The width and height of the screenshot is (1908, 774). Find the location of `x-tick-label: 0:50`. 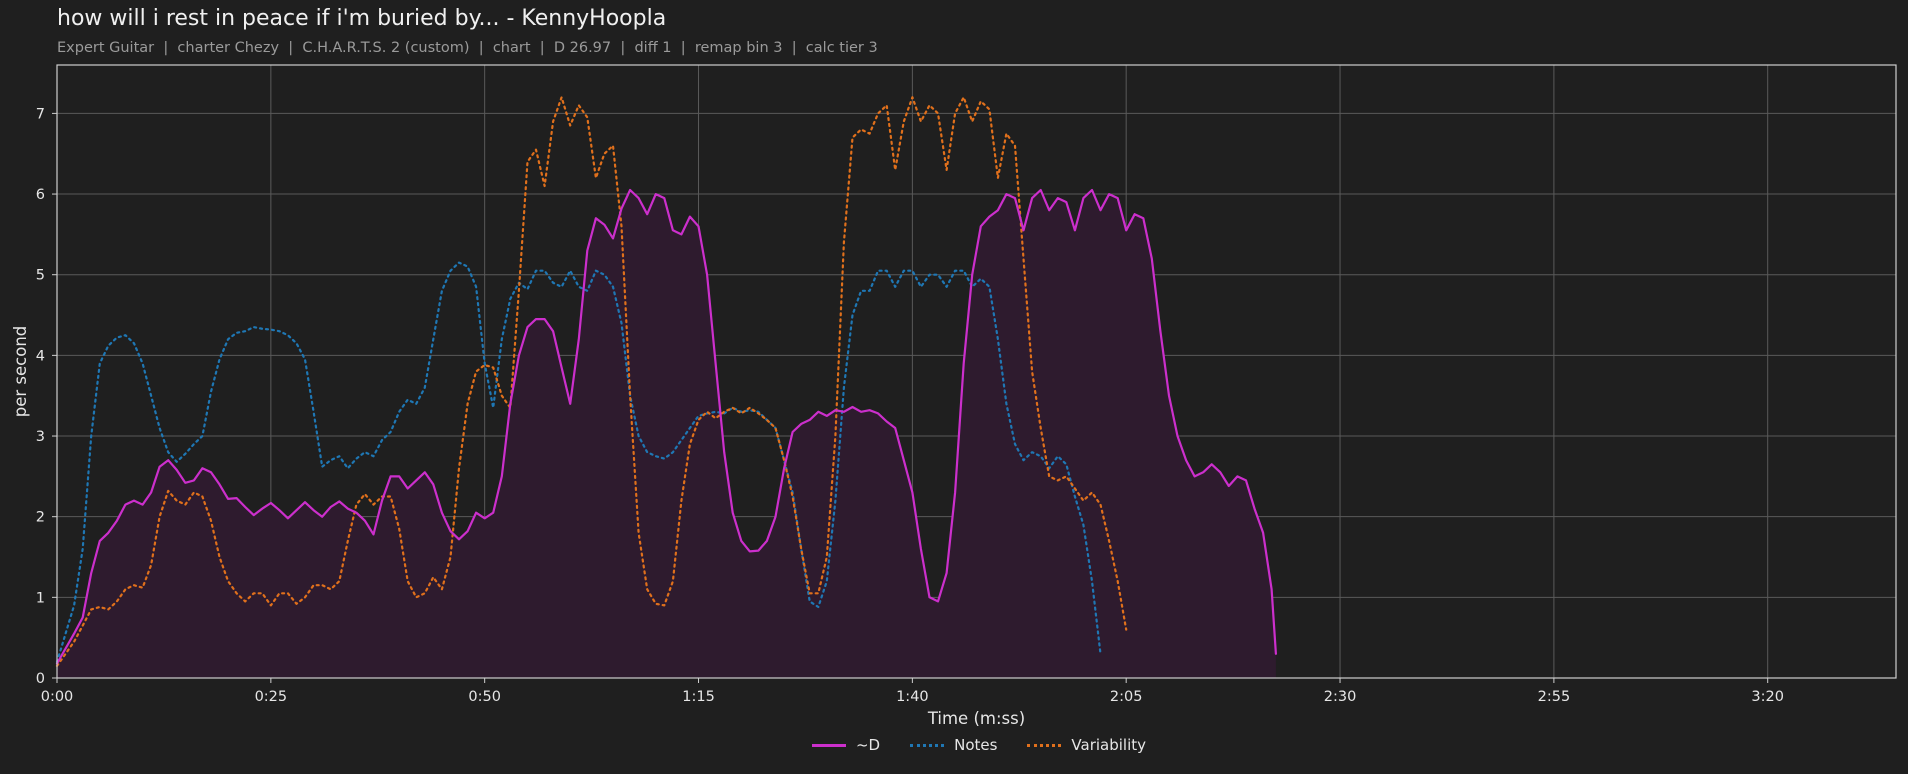

x-tick-label: 0:50 is located at coordinates (484, 697).